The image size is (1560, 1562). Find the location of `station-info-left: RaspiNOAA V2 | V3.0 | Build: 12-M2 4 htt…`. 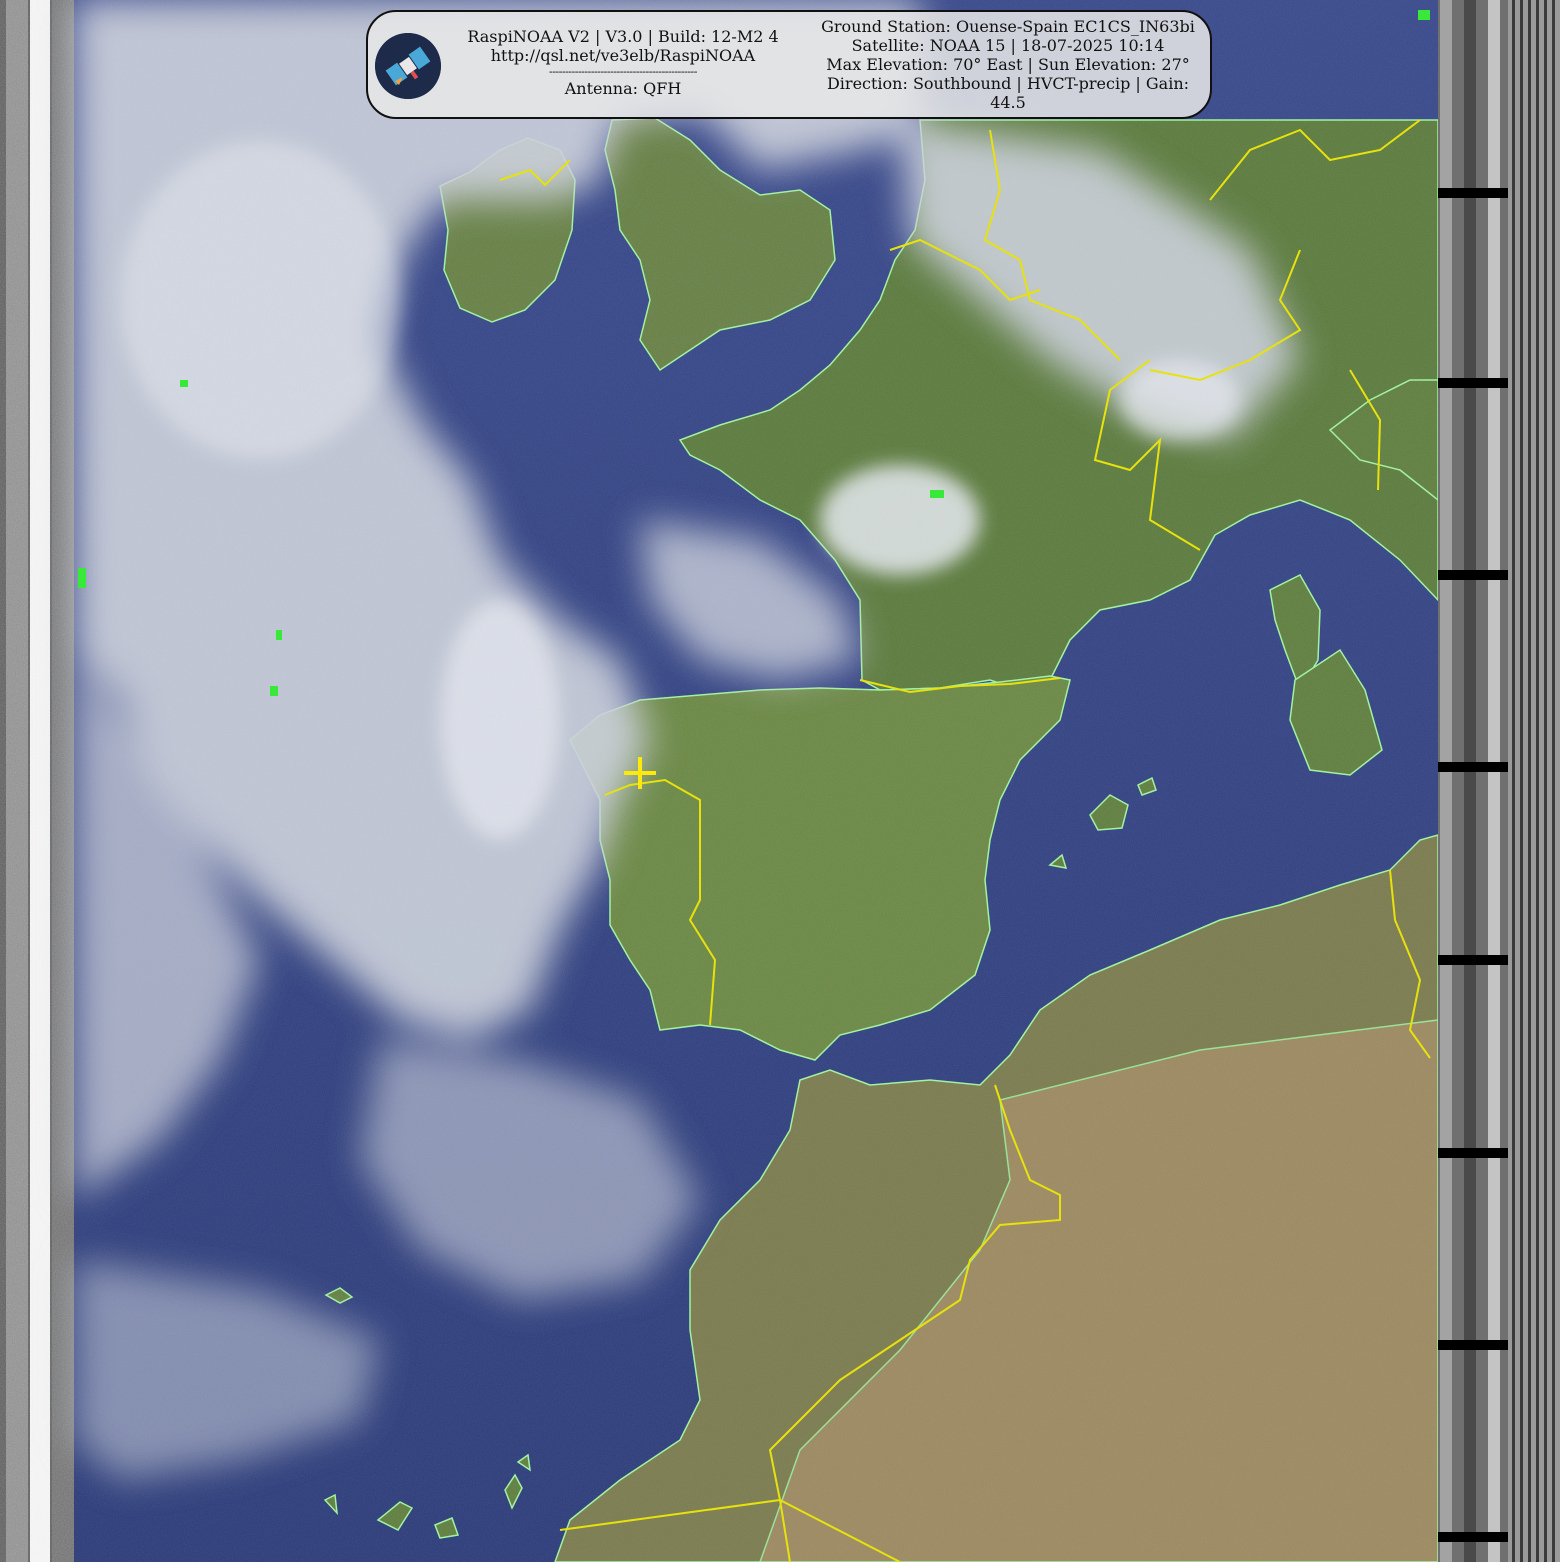

station-info-left: RaspiNOAA V2 | V3.0 | Build: 12-M2 4 htt… is located at coordinates (623, 62).